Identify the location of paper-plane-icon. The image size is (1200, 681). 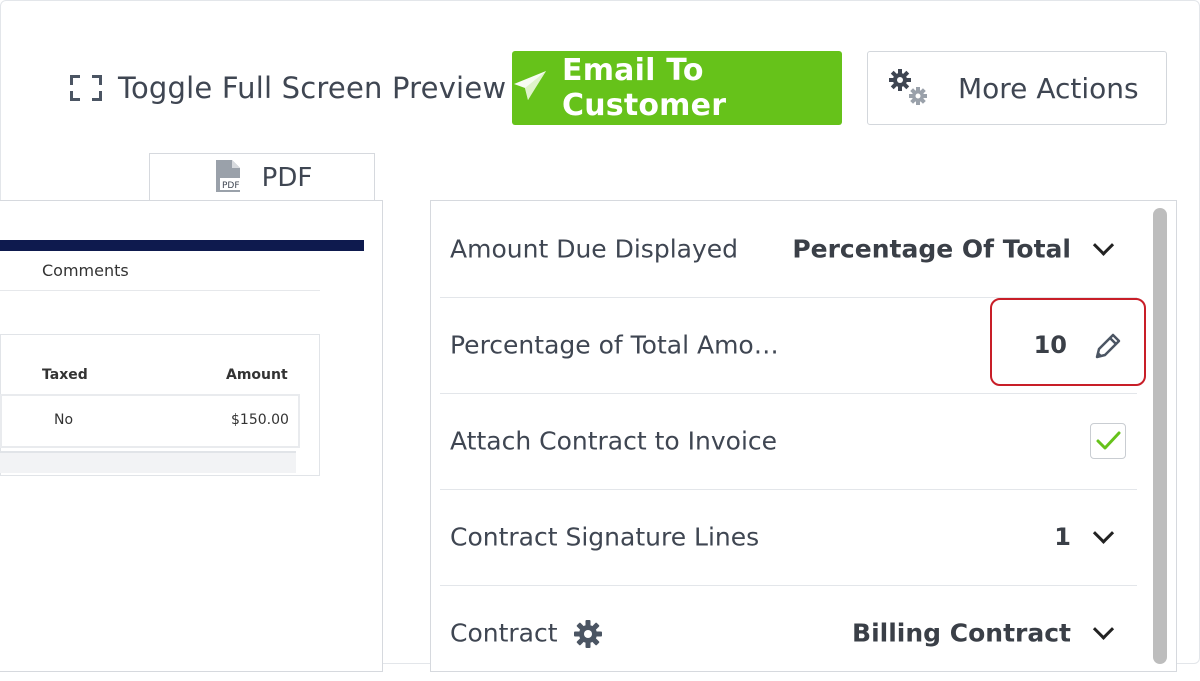
(530, 88).